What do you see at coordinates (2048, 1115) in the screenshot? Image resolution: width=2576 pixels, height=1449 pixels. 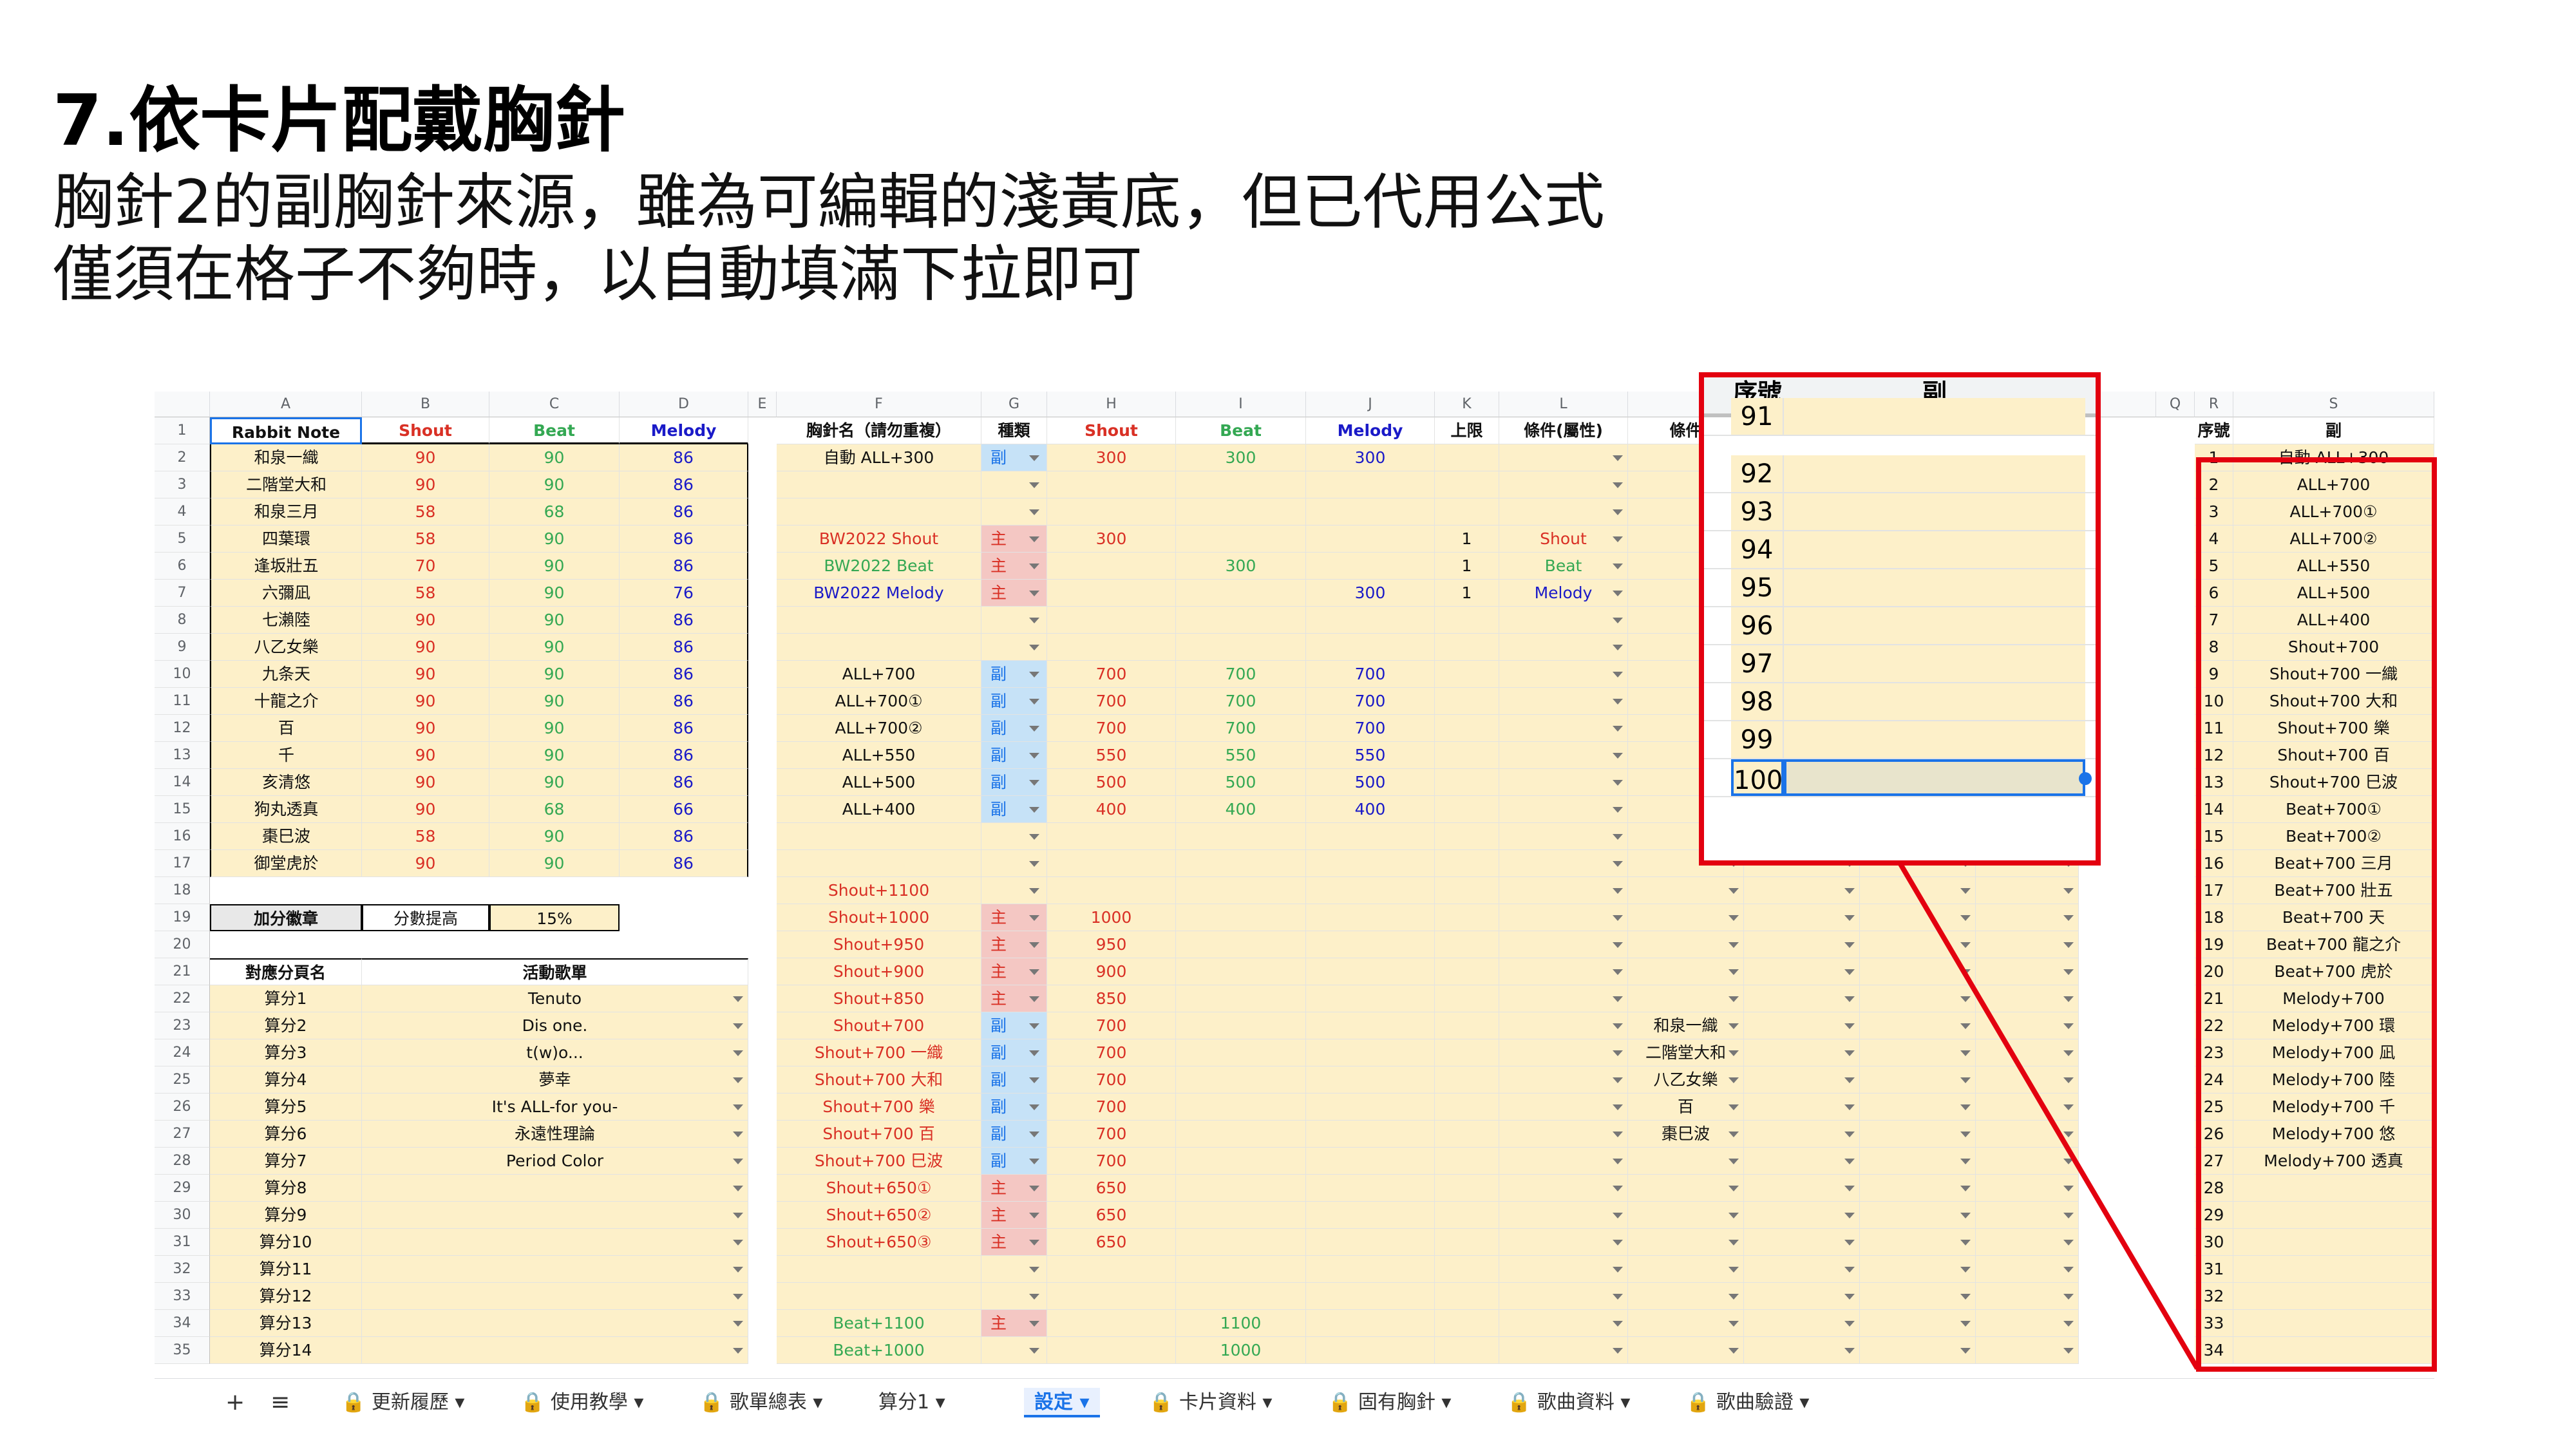 I see `connector-lines` at bounding box center [2048, 1115].